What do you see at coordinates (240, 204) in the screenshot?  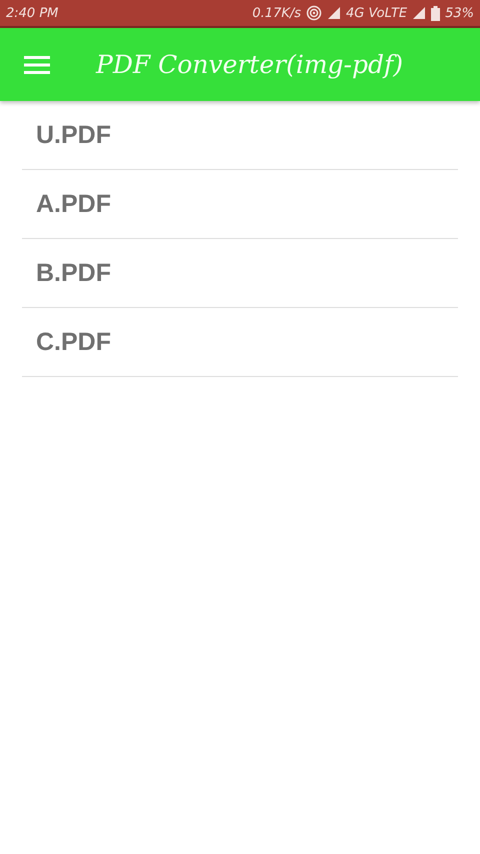 I see `file-item: A.PDF` at bounding box center [240, 204].